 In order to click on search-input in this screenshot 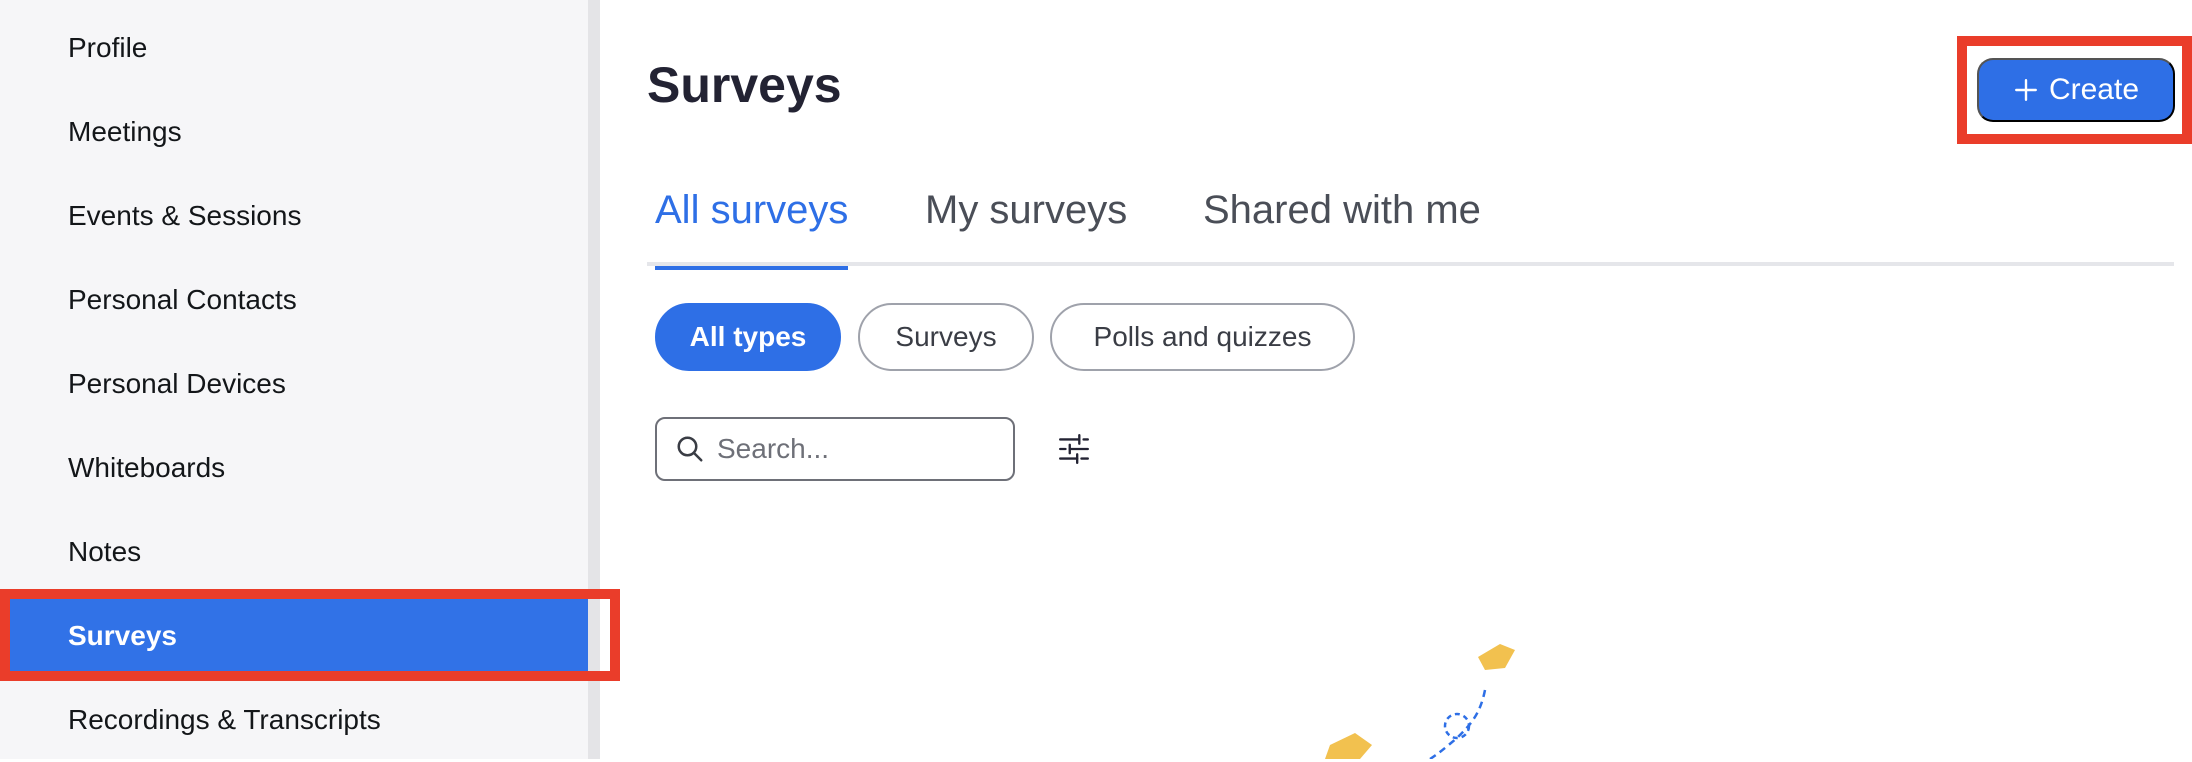, I will do `click(852, 449)`.